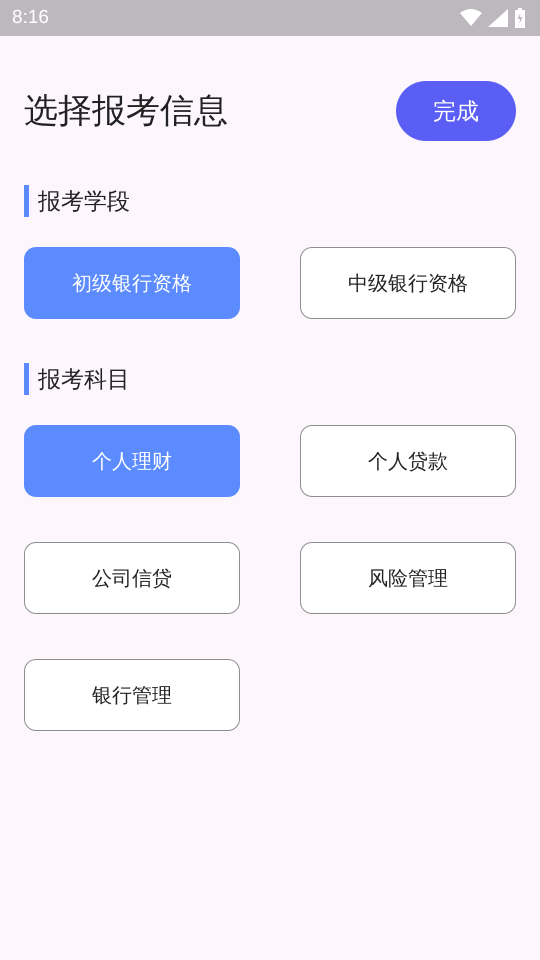 The width and height of the screenshot is (540, 960). Describe the element at coordinates (520, 18) in the screenshot. I see `battery-icon` at that location.